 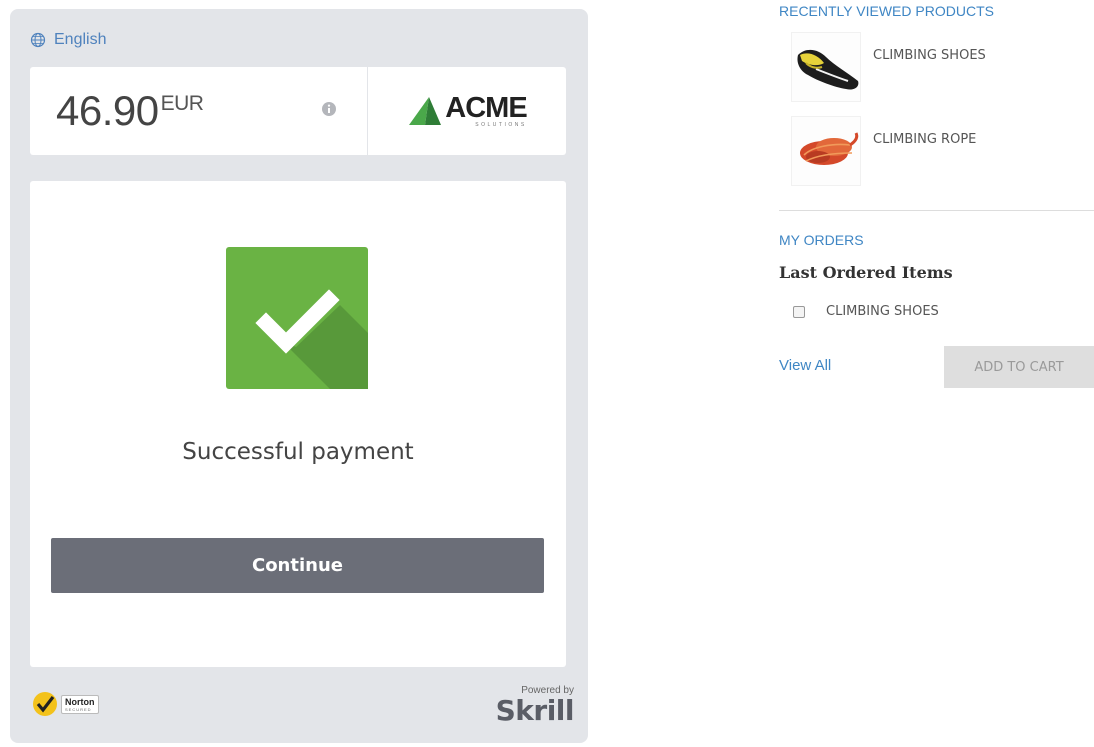 I want to click on skrill-branding: Powered by Skrill, so click(x=535, y=706).